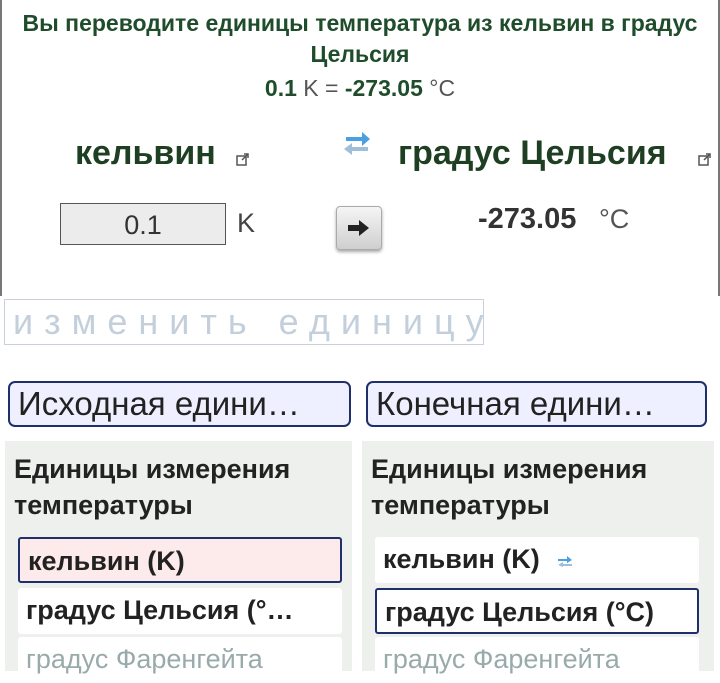 This screenshot has width=720, height=683. What do you see at coordinates (152, 487) in the screenshot?
I see `source-panel-title: Единицы измерения температуры` at bounding box center [152, 487].